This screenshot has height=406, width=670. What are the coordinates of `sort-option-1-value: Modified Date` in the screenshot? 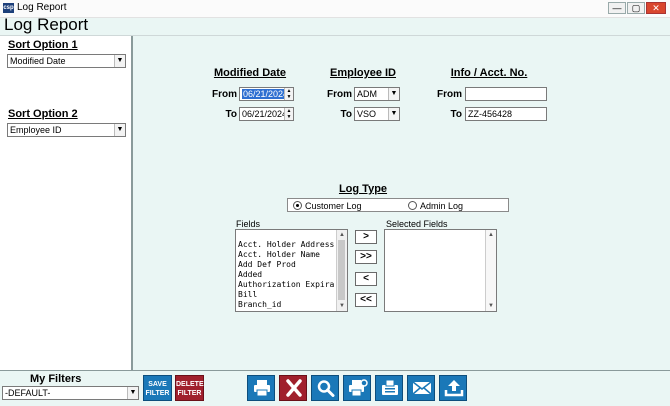 It's located at (38, 61).